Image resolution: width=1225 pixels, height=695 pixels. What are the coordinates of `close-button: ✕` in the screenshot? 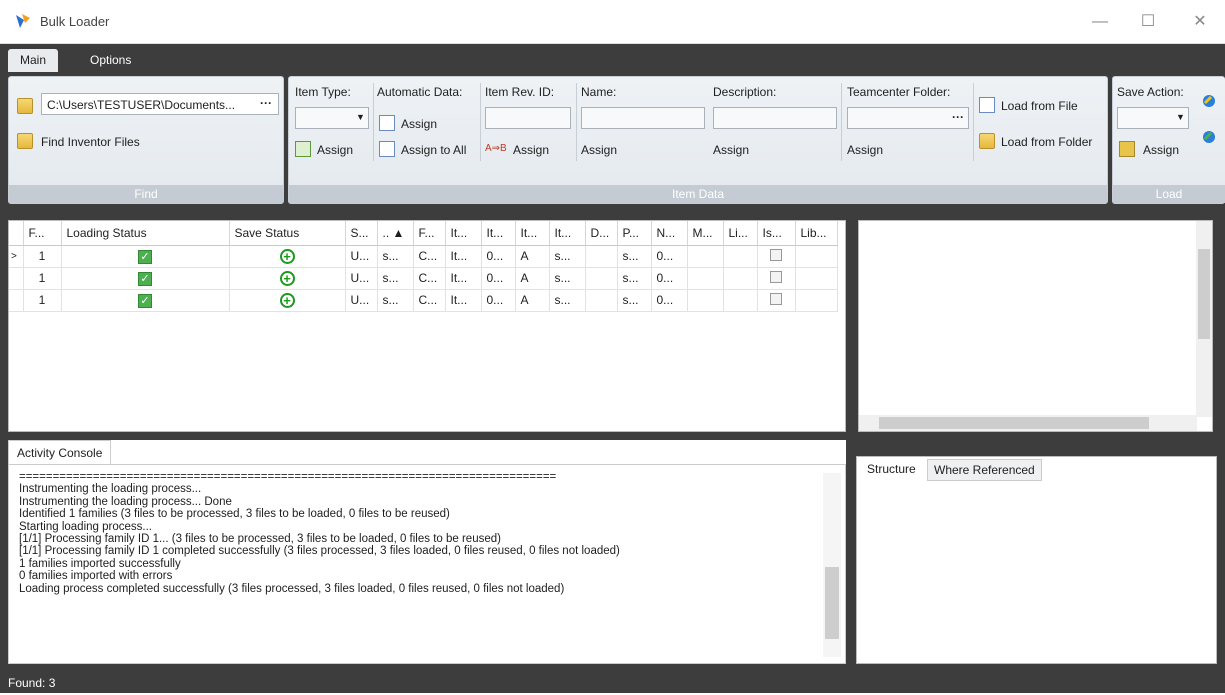 It's located at (1200, 22).